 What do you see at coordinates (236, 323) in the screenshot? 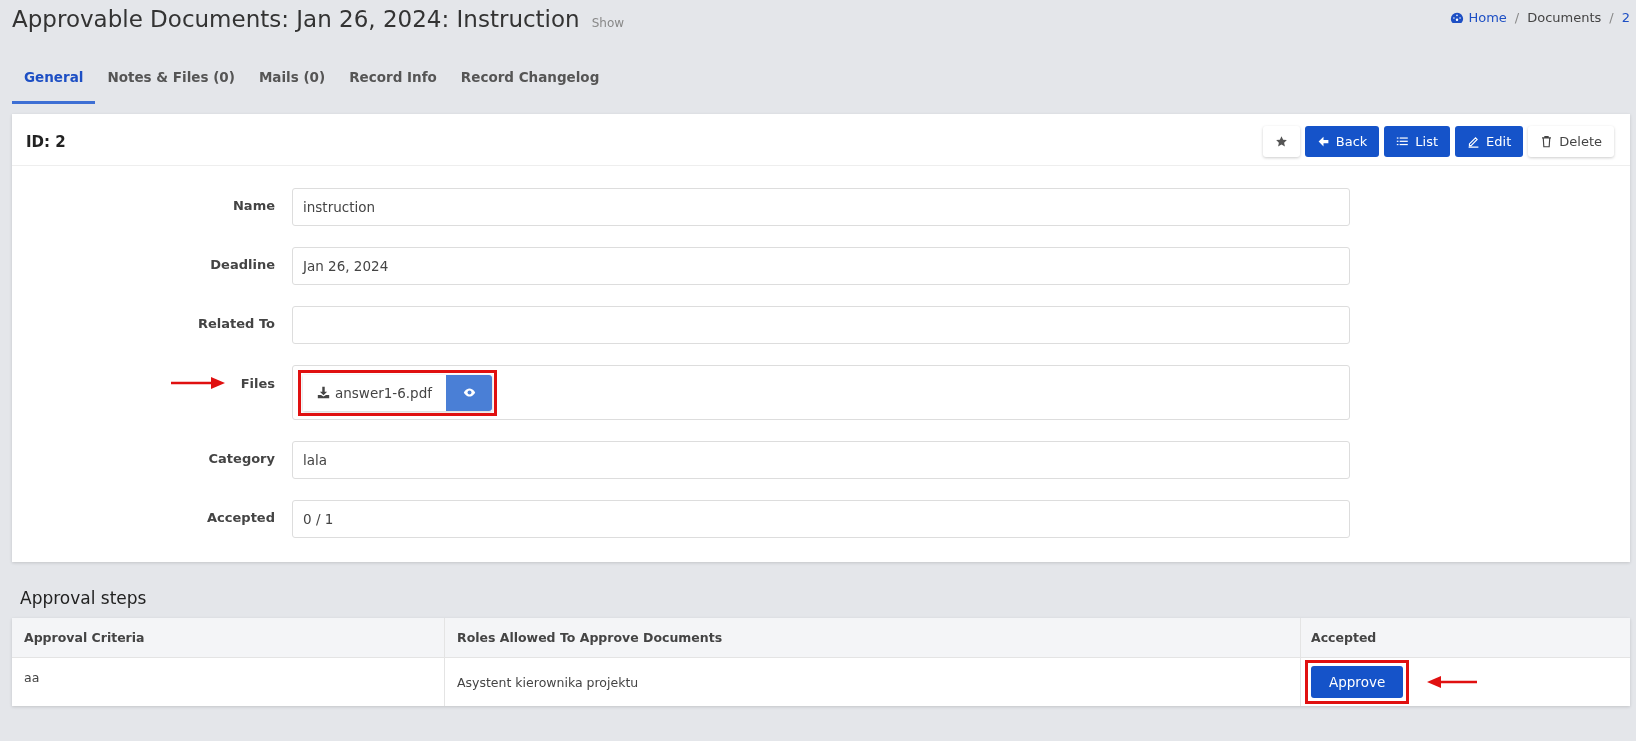
I see `field-label: Related To` at bounding box center [236, 323].